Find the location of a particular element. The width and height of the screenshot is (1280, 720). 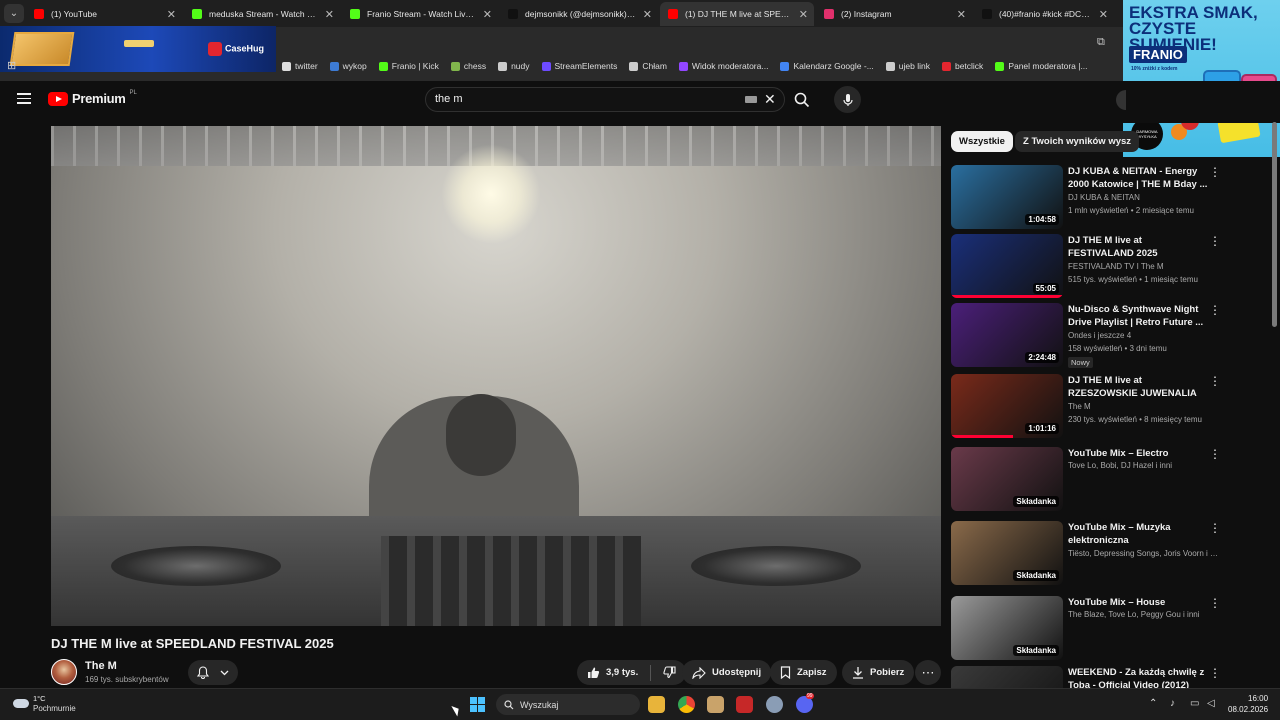

duration-badge: Składanka is located at coordinates (1036, 650).